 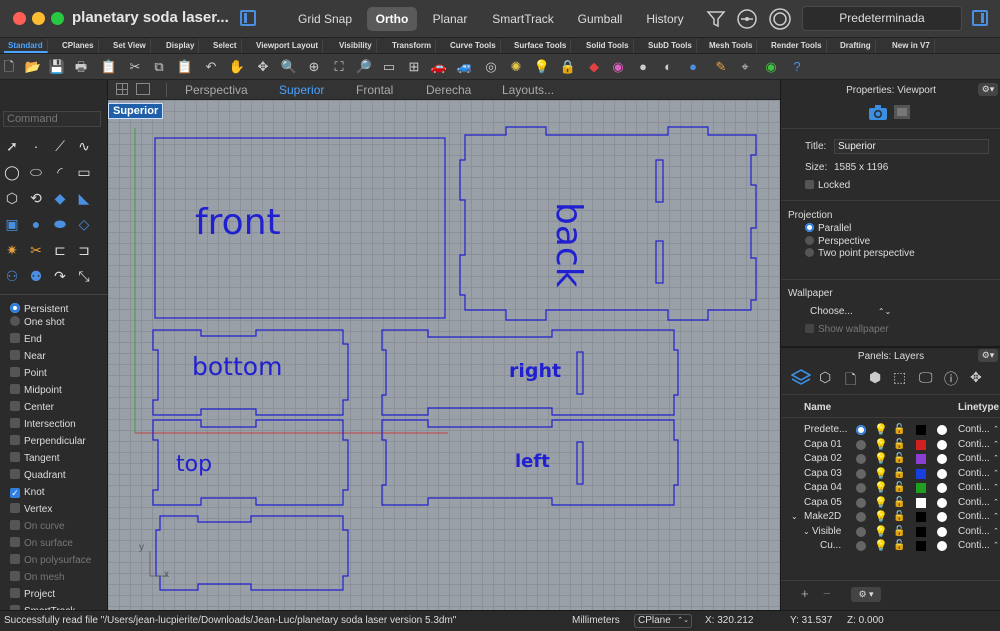 I want to click on sun-icon: ✺, so click(x=516, y=67).